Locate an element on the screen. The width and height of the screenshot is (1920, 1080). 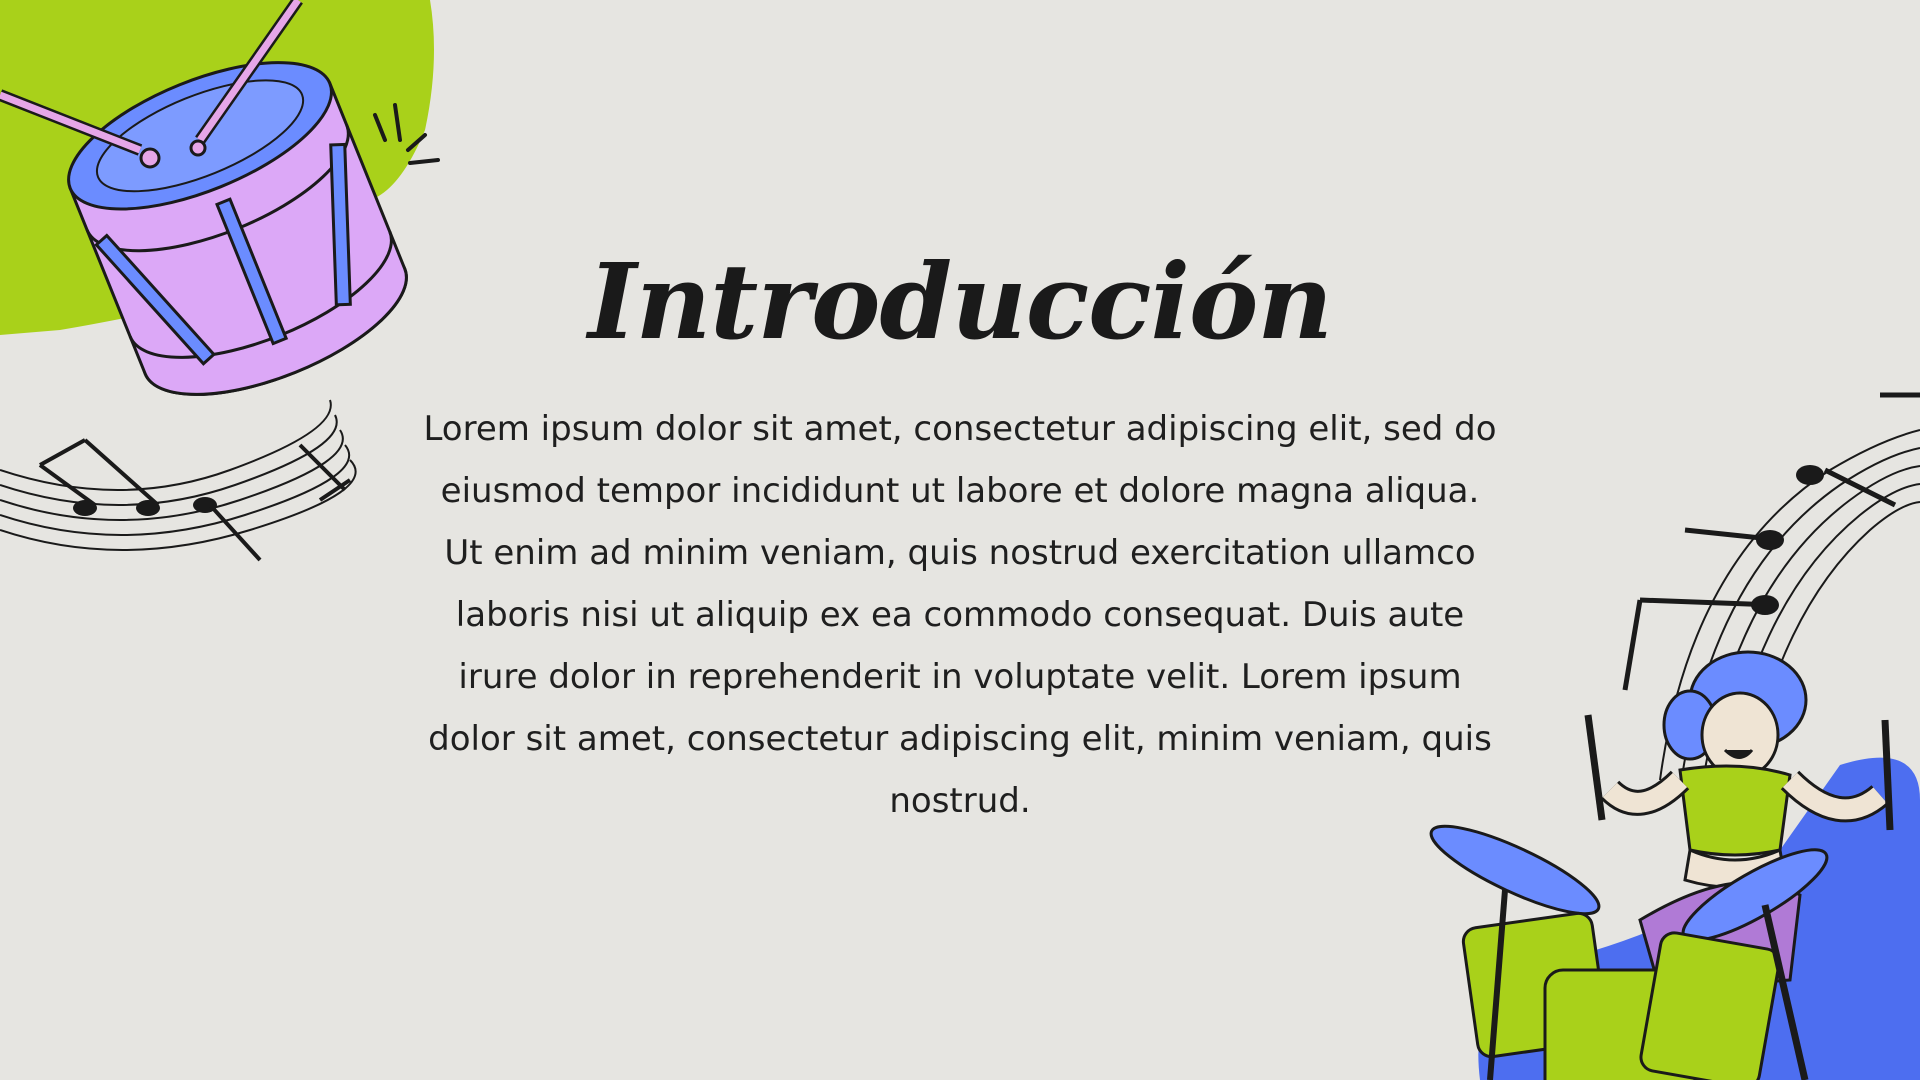
music-notes-right is located at coordinates (1771, 541).